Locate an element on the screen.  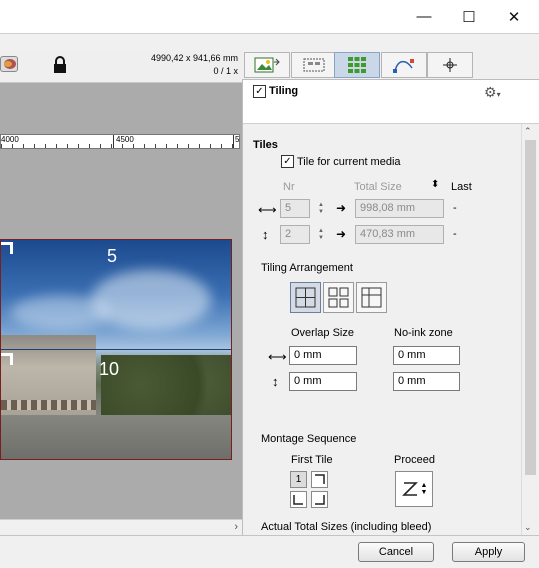
overlap-horizontal-input: 0 mm is located at coordinates (323, 355).